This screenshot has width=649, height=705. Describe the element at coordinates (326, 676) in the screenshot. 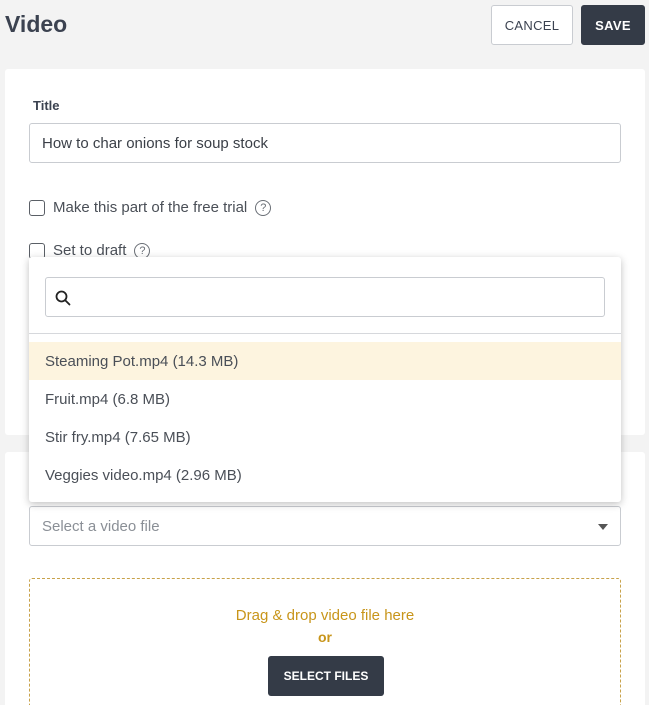

I see `select-files-button: SELECT FILES` at that location.